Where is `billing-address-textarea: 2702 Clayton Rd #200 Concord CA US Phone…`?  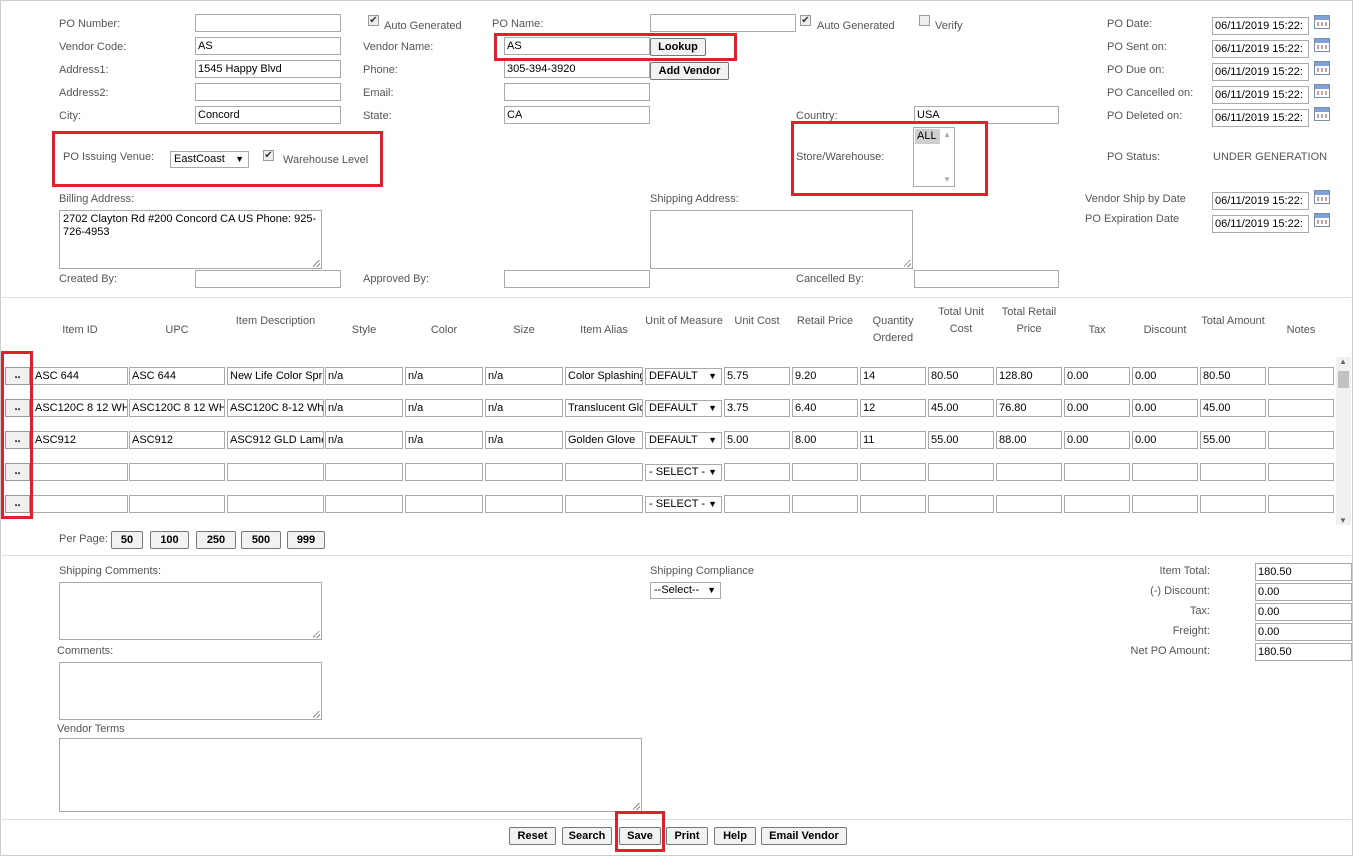
billing-address-textarea: 2702 Clayton Rd #200 Concord CA US Phone… is located at coordinates (190, 239).